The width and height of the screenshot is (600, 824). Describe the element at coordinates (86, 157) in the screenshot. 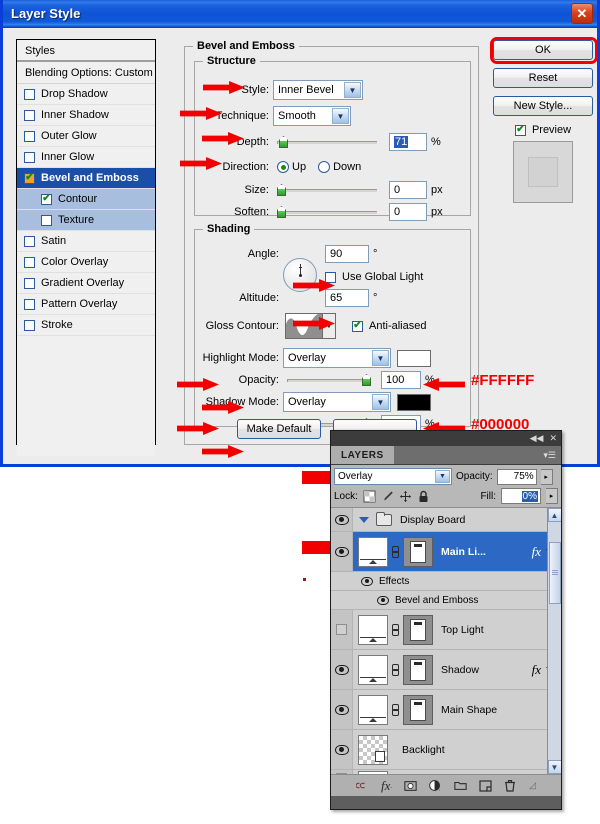

I see `style-row-inner-glow: Inner Glow` at that location.